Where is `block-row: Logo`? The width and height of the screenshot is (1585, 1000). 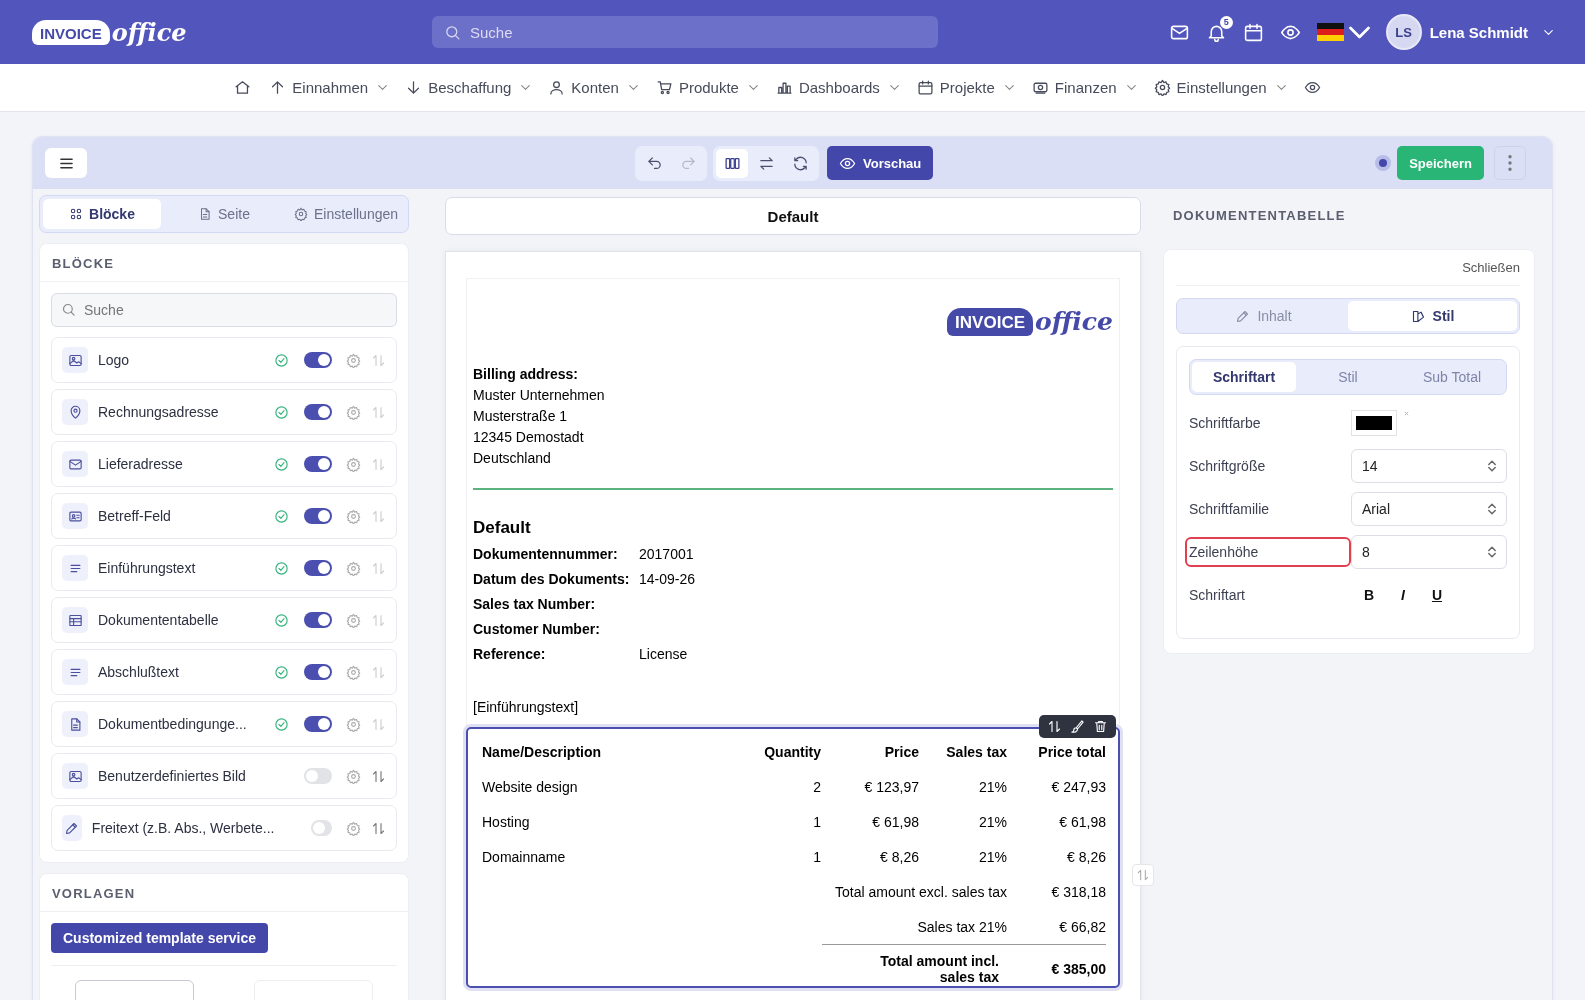 block-row: Logo is located at coordinates (224, 360).